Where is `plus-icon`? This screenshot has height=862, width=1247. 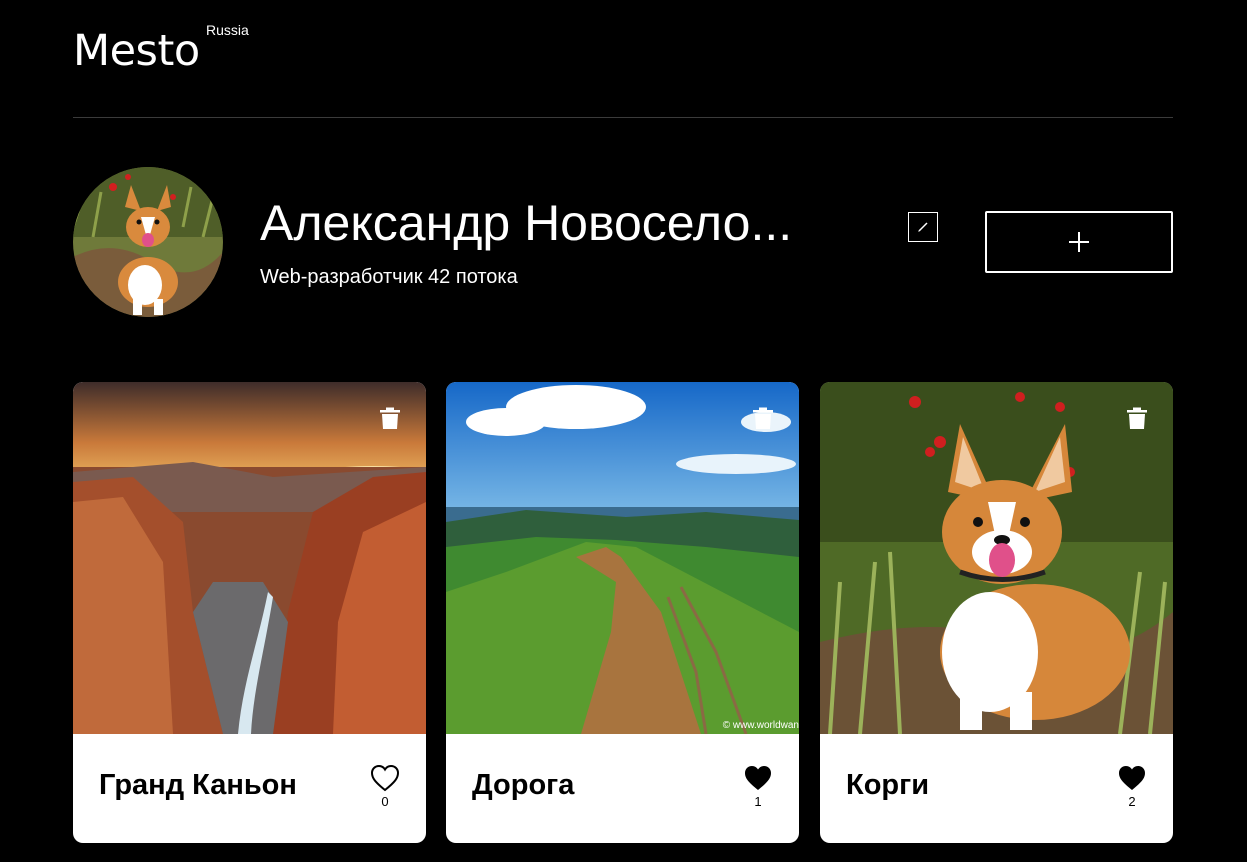
plus-icon is located at coordinates (1079, 242).